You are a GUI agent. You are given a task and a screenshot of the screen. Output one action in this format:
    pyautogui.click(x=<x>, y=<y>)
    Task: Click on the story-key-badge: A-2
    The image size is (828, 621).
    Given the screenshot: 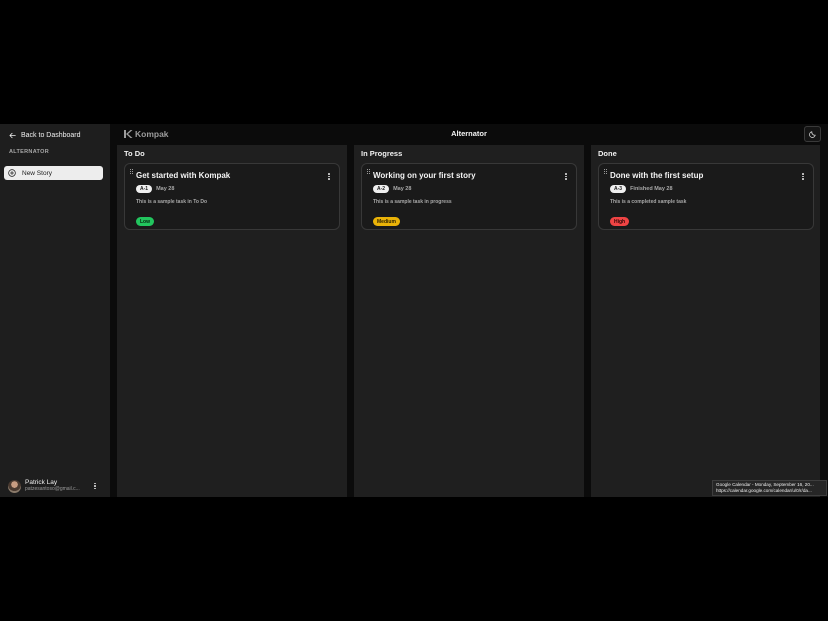 What is the action you would take?
    pyautogui.click(x=381, y=189)
    